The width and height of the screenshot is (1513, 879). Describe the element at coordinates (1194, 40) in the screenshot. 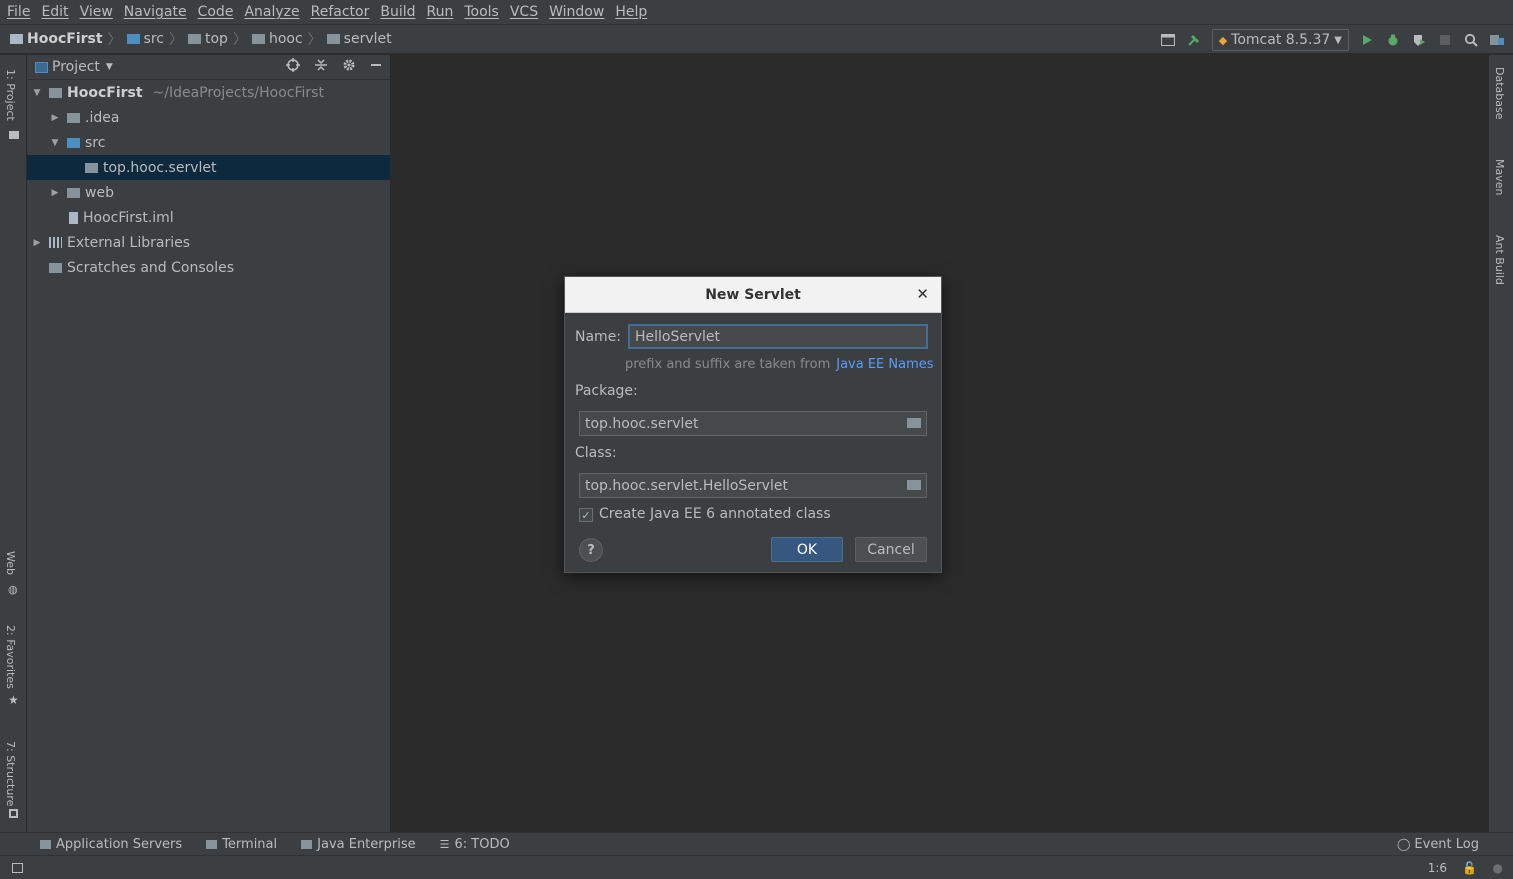

I see `build-hammer-icon` at that location.